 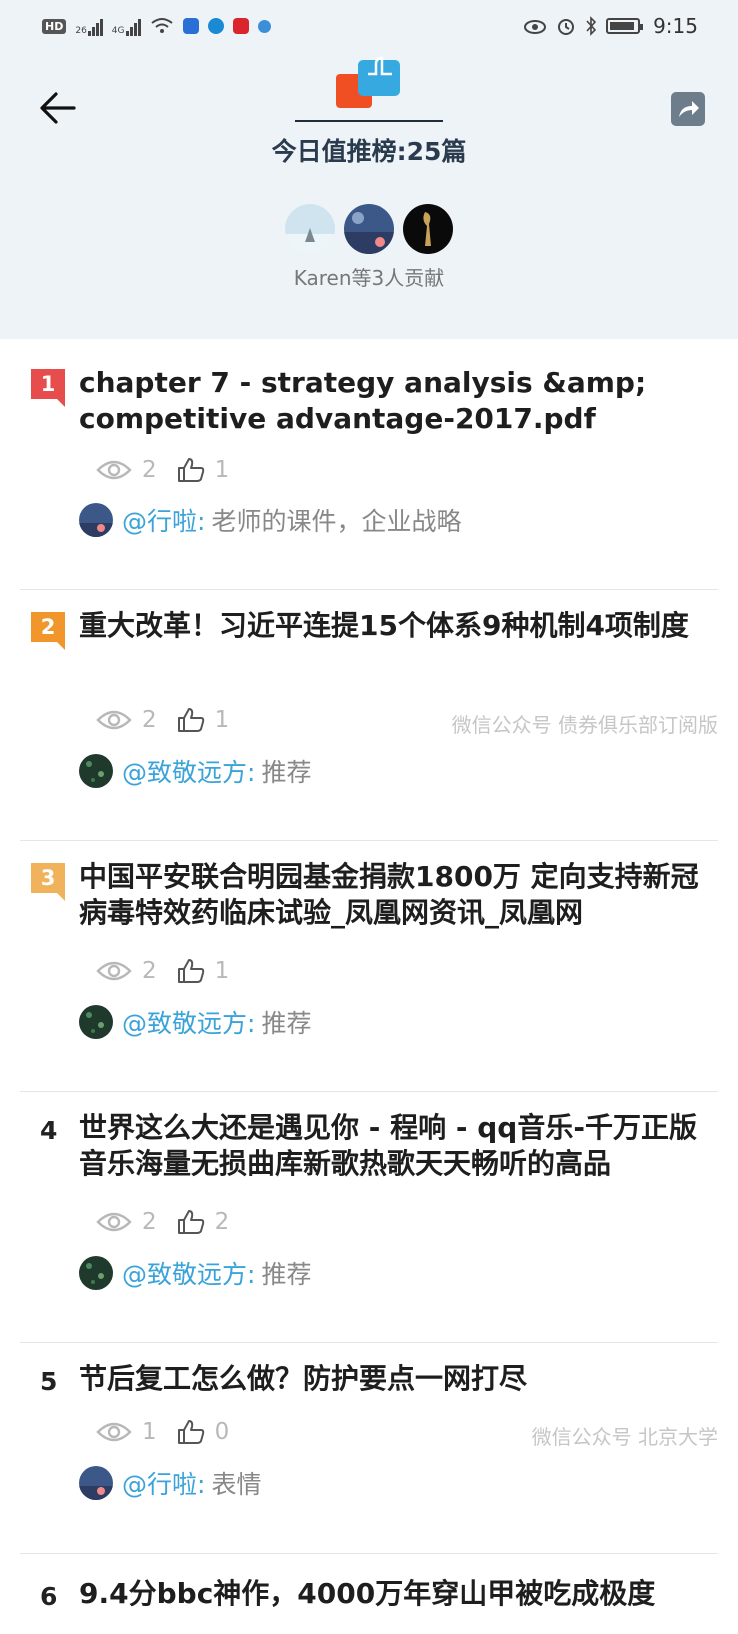 What do you see at coordinates (368, 82) in the screenshot?
I see `thumbs-up-logo-icon` at bounding box center [368, 82].